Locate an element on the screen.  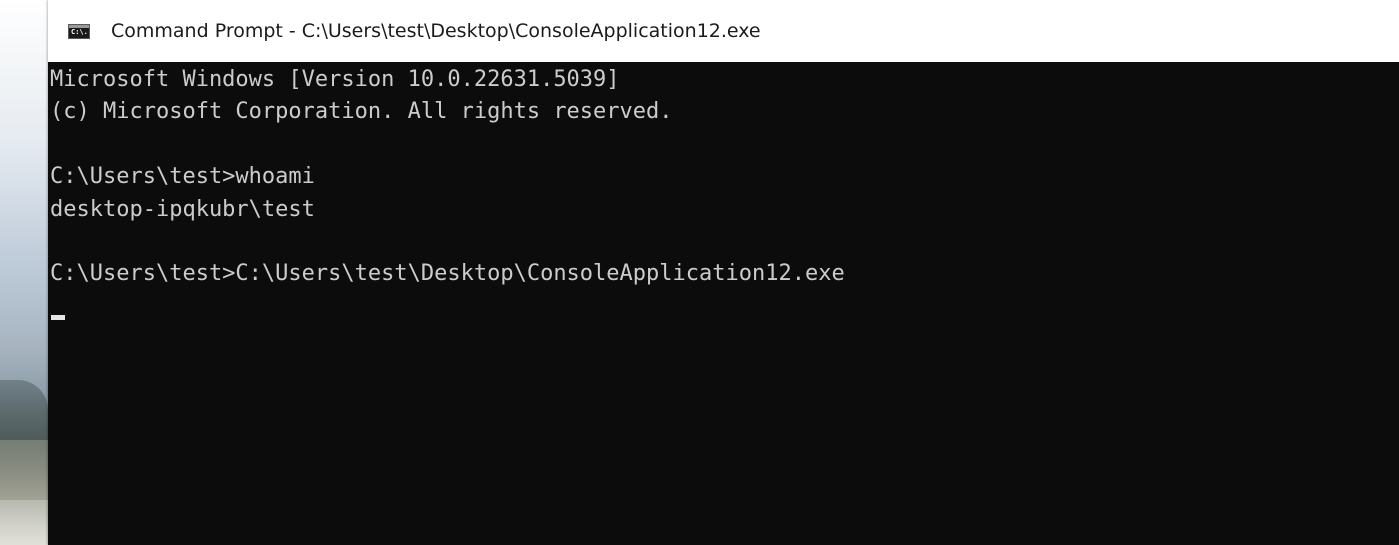
console-line: desktop-ipqkubr\test is located at coordinates (182, 209).